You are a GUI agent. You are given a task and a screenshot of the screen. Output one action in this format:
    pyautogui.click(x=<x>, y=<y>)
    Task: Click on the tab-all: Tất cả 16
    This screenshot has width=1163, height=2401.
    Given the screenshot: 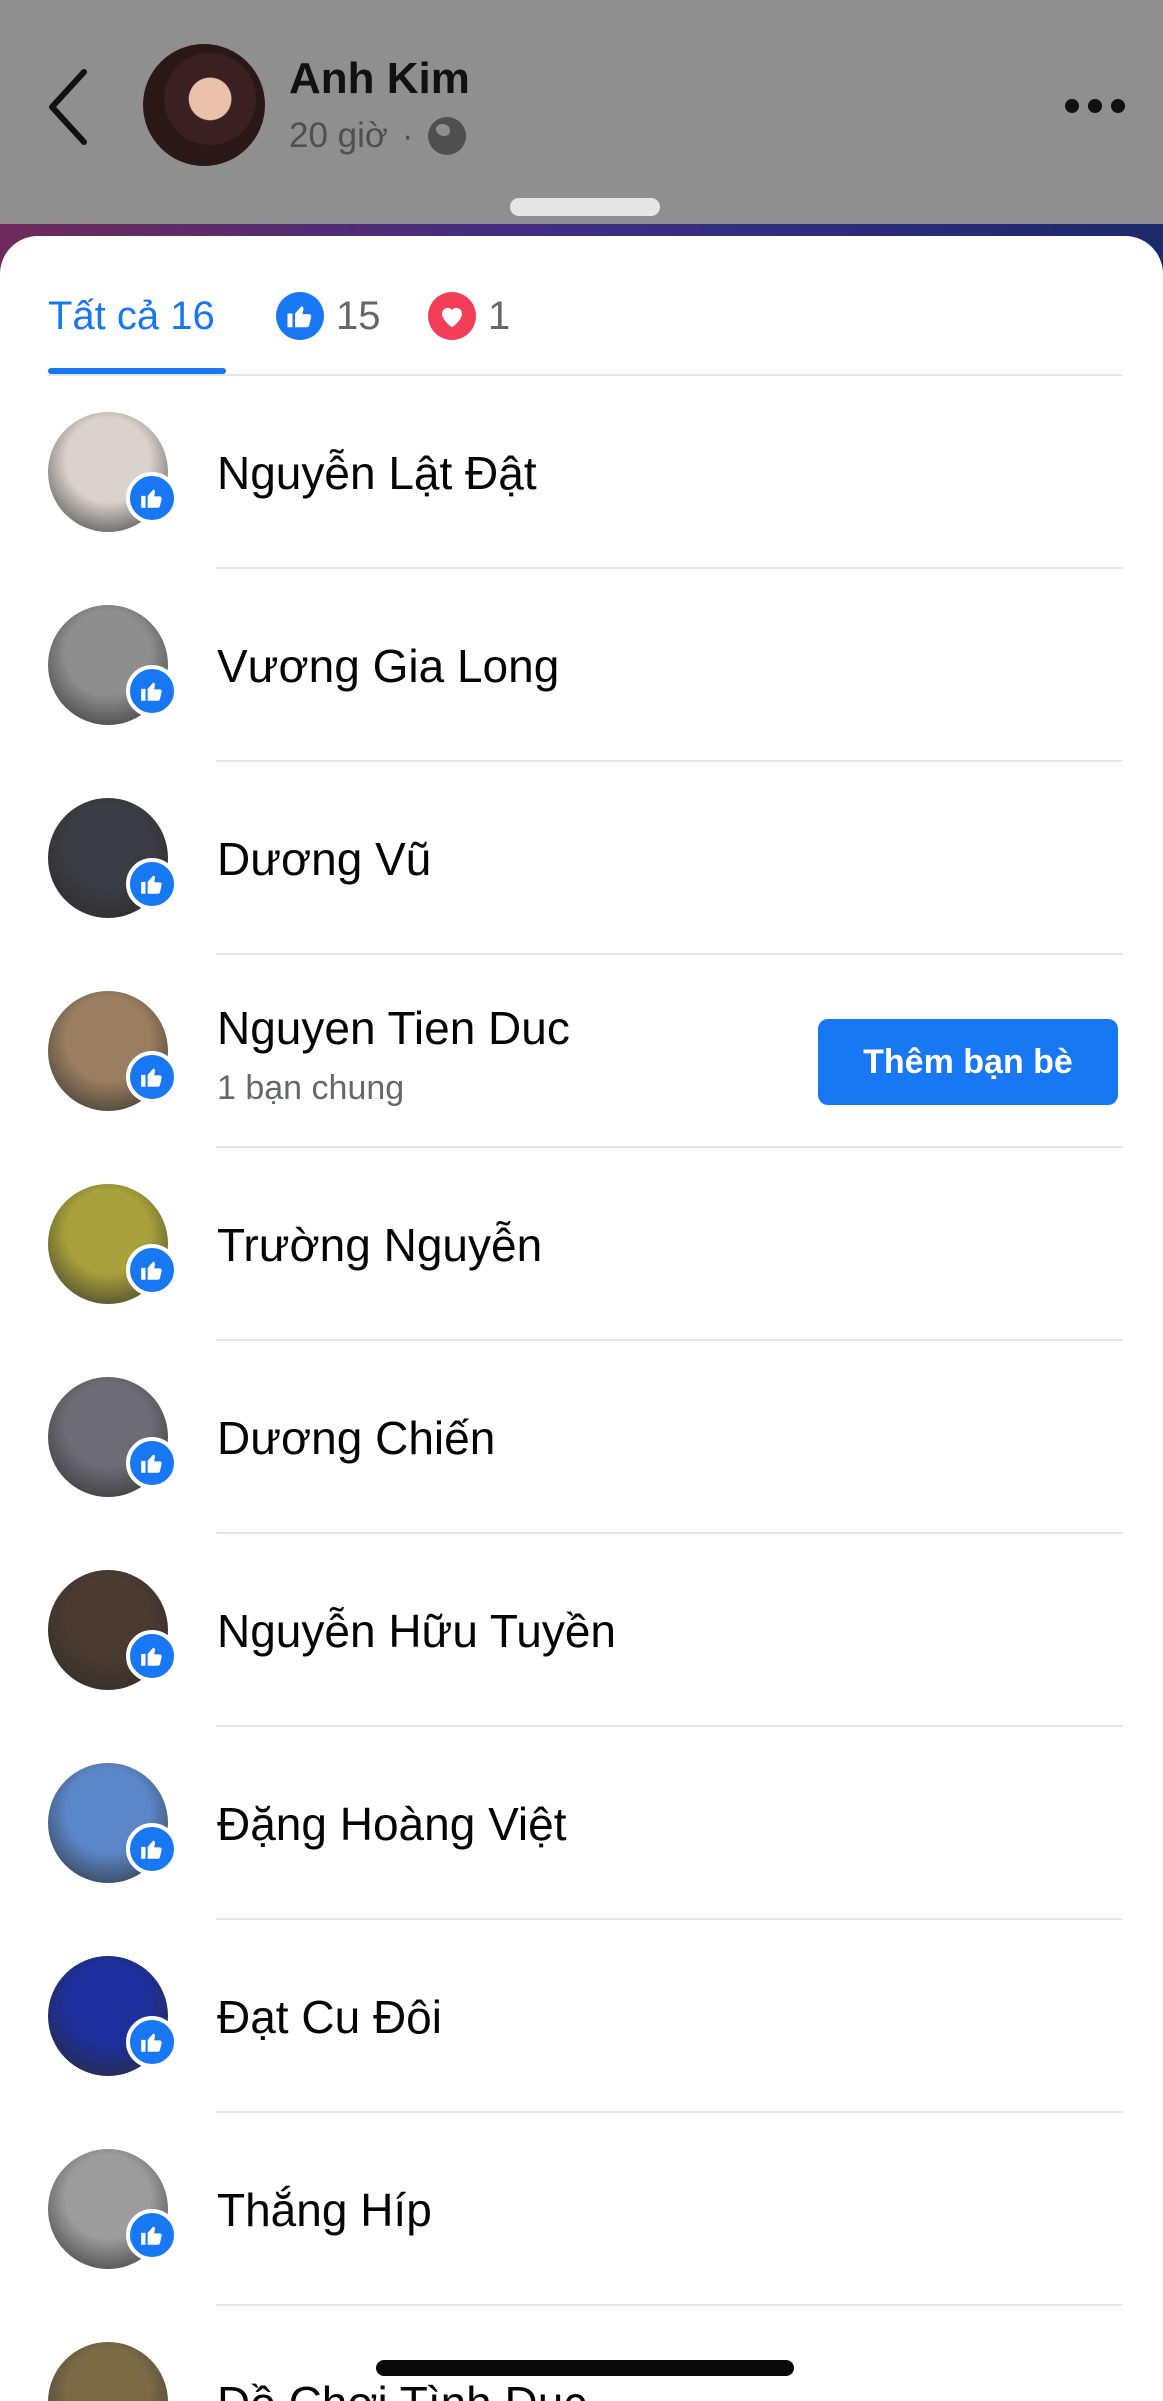 What is the action you would take?
    pyautogui.click(x=131, y=316)
    